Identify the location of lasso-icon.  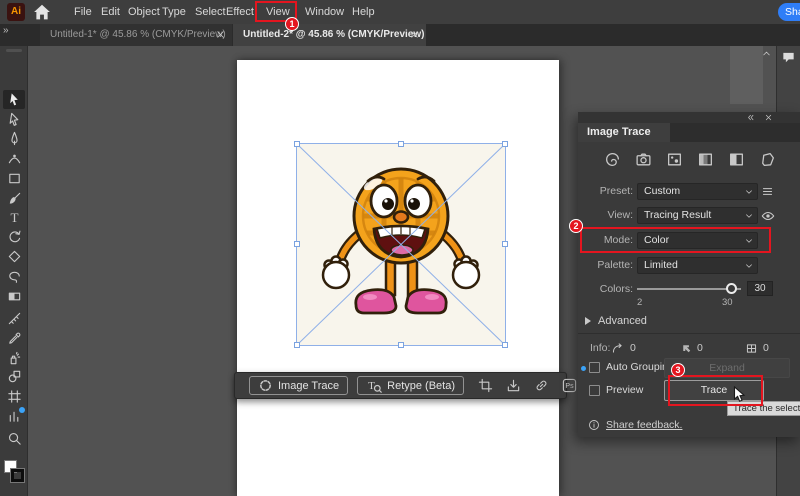
(14, 277).